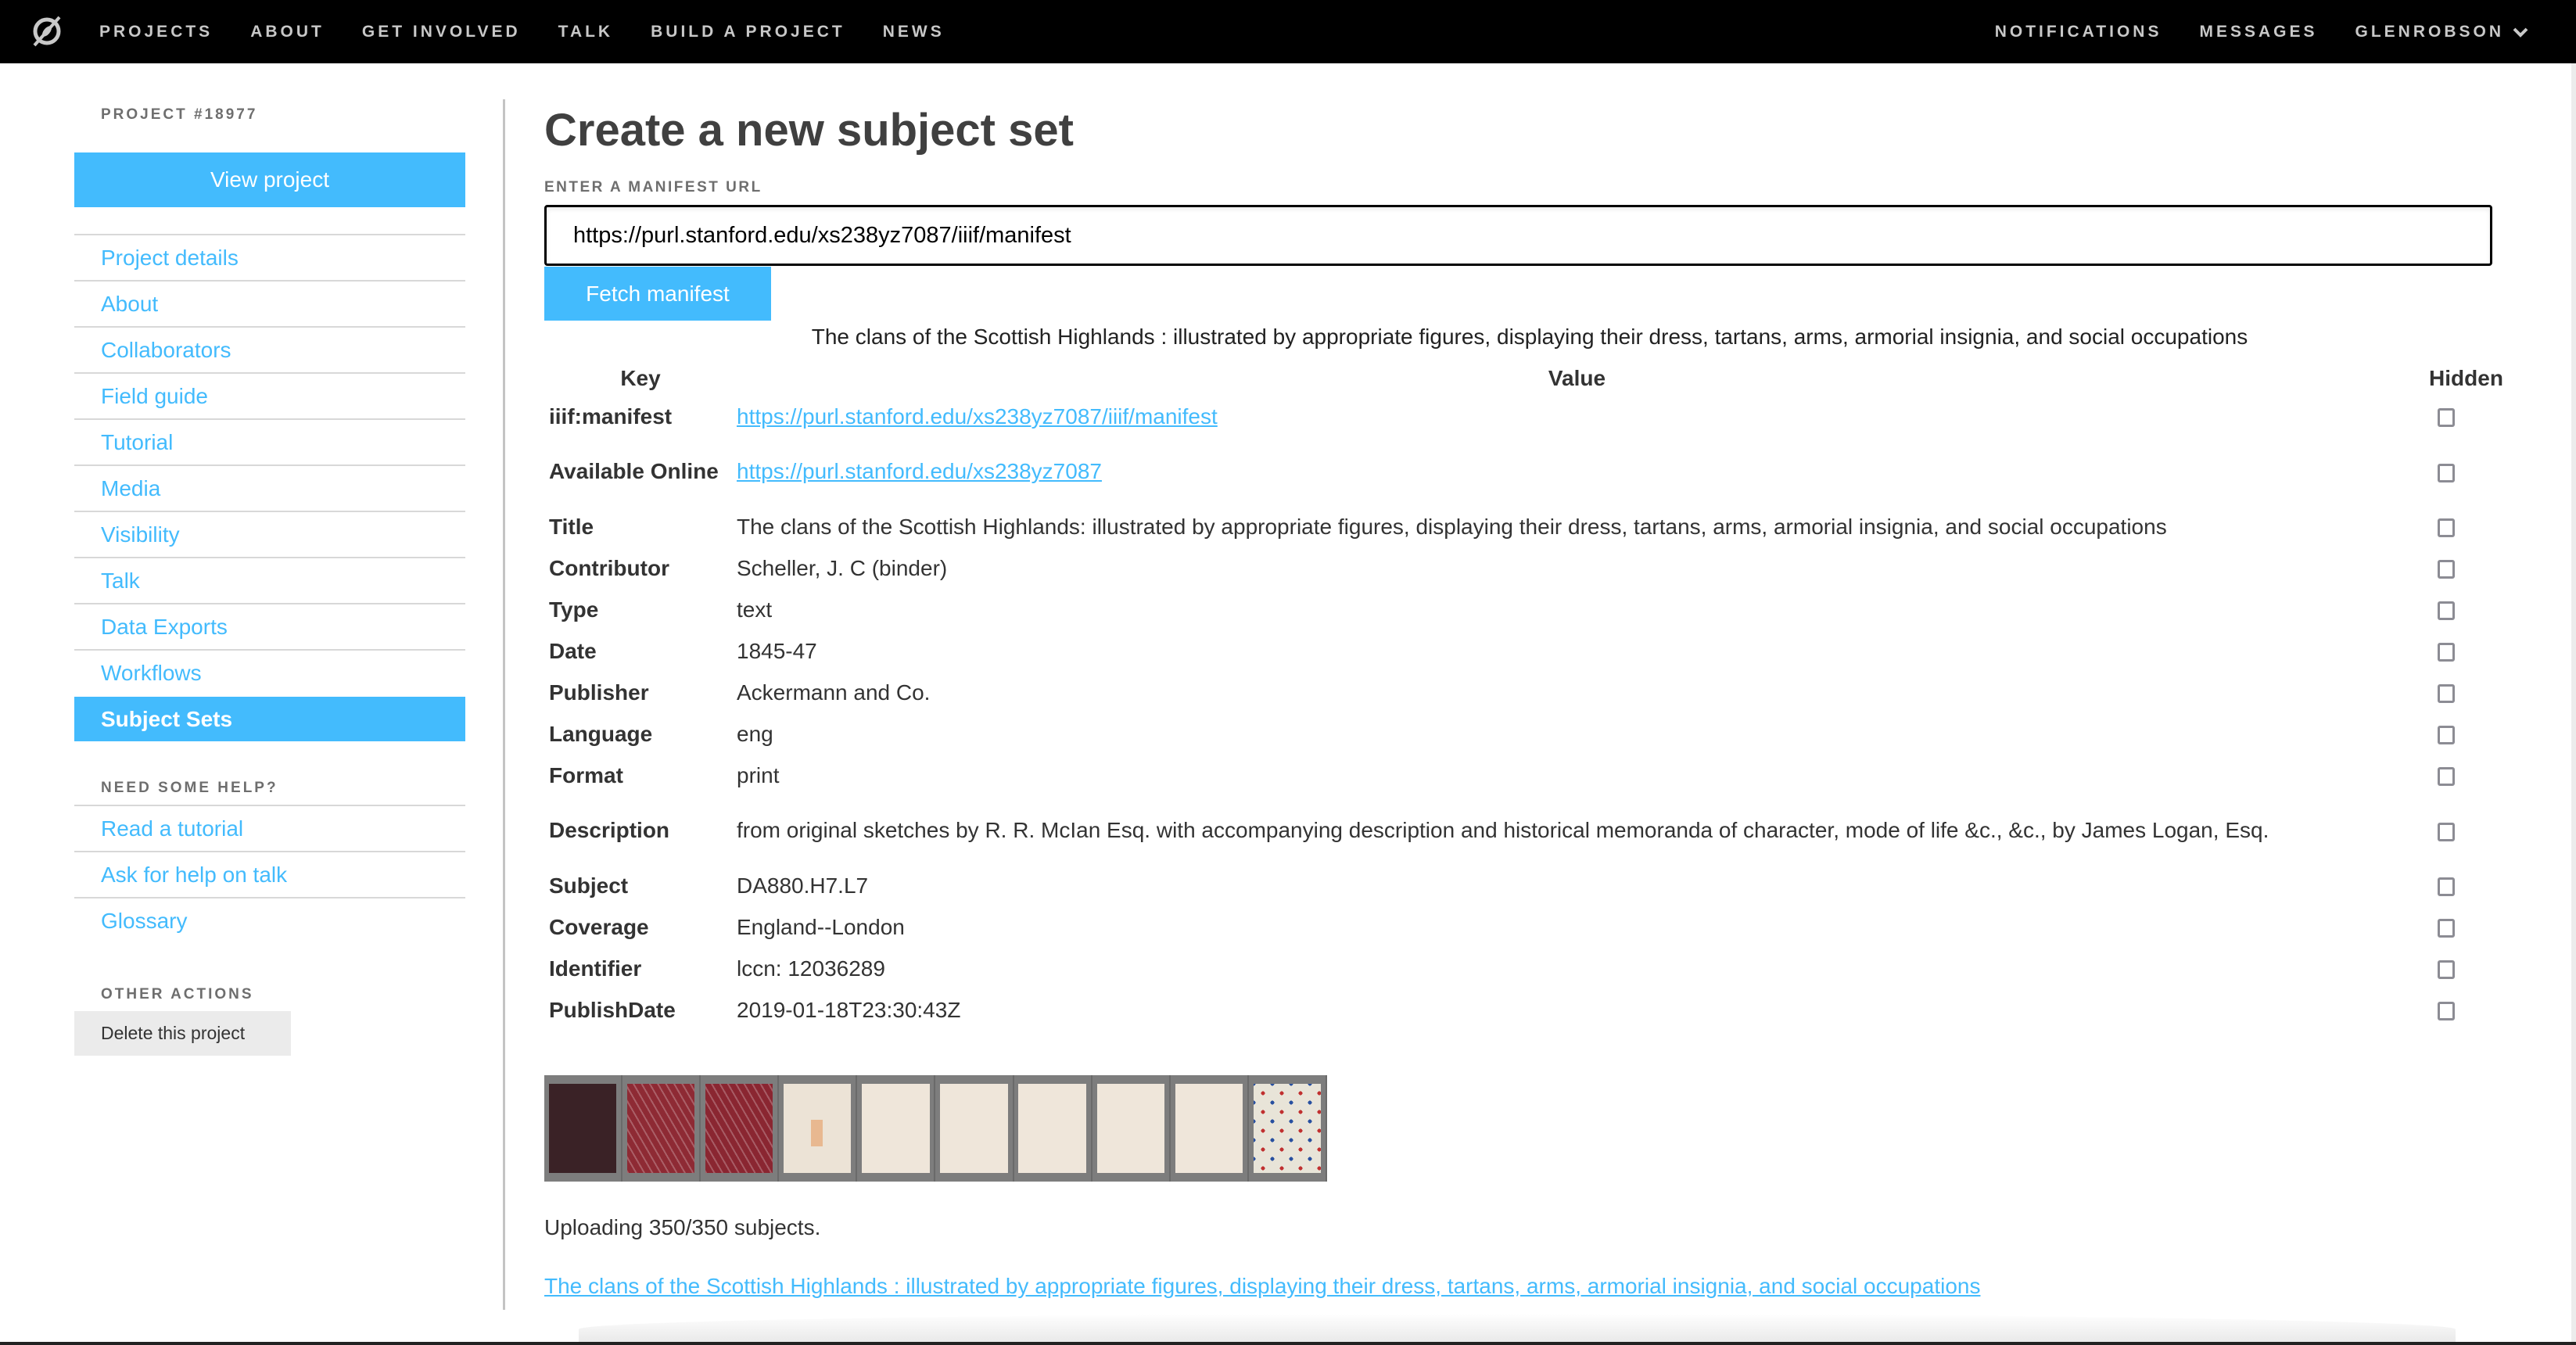 This screenshot has height=1345, width=2576. What do you see at coordinates (269, 828) in the screenshot?
I see `sidebar-item-read-a-tutorial: Read a tutorial` at bounding box center [269, 828].